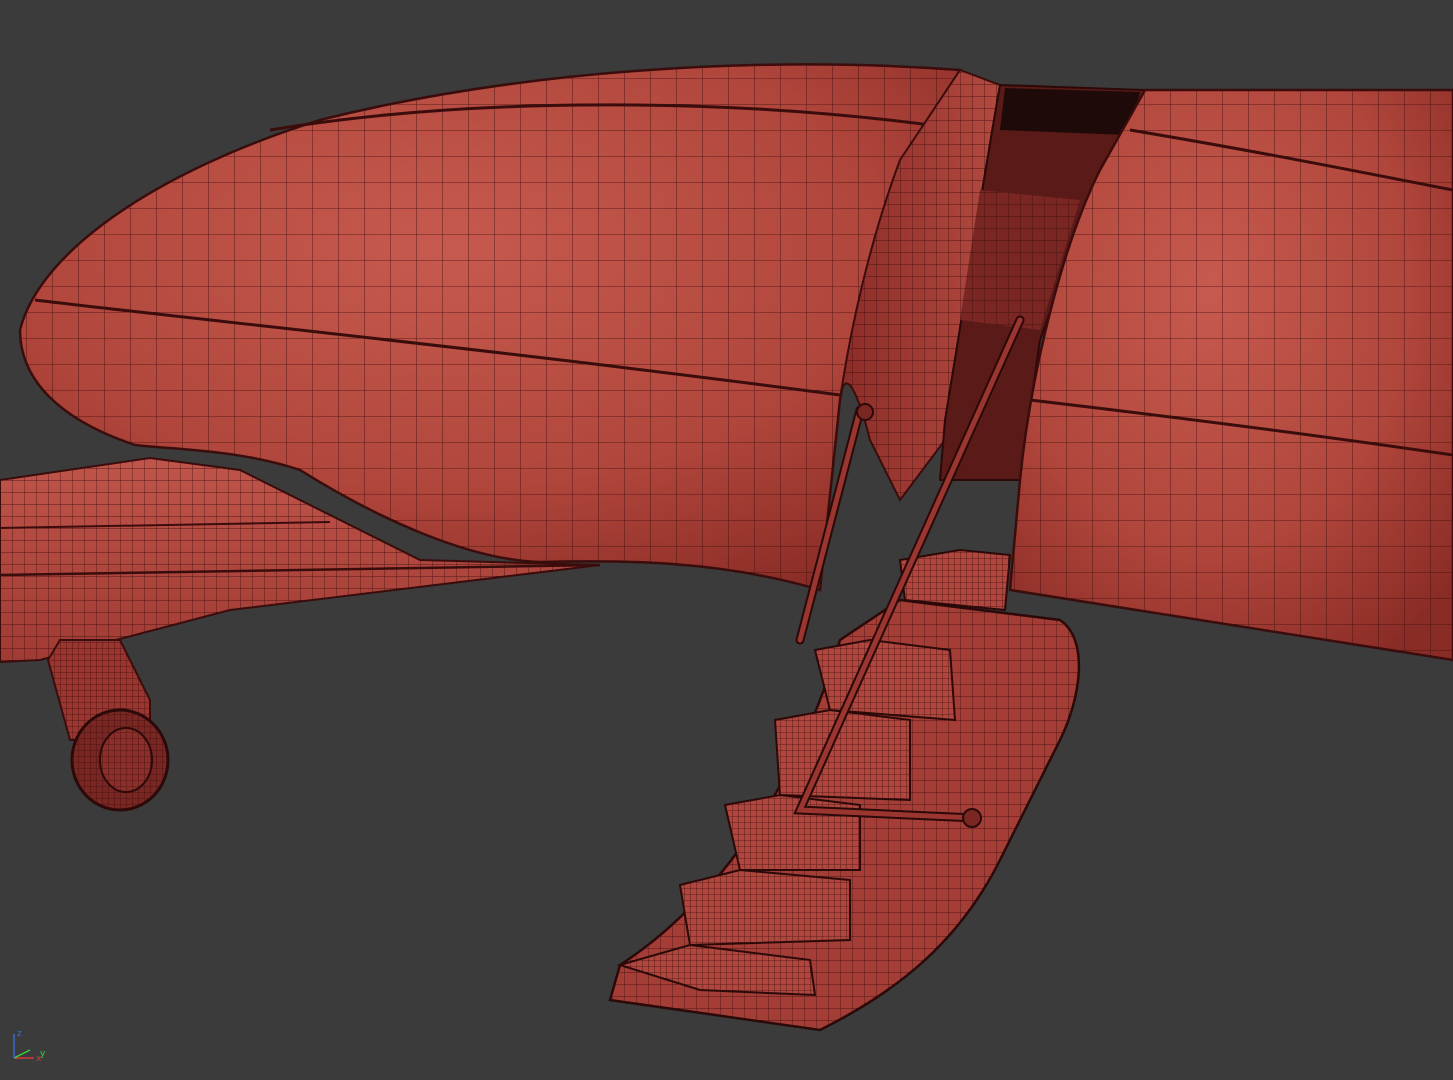 This screenshot has height=1080, width=1453. Describe the element at coordinates (19, 1034) in the screenshot. I see `axis-z-label: z` at that location.